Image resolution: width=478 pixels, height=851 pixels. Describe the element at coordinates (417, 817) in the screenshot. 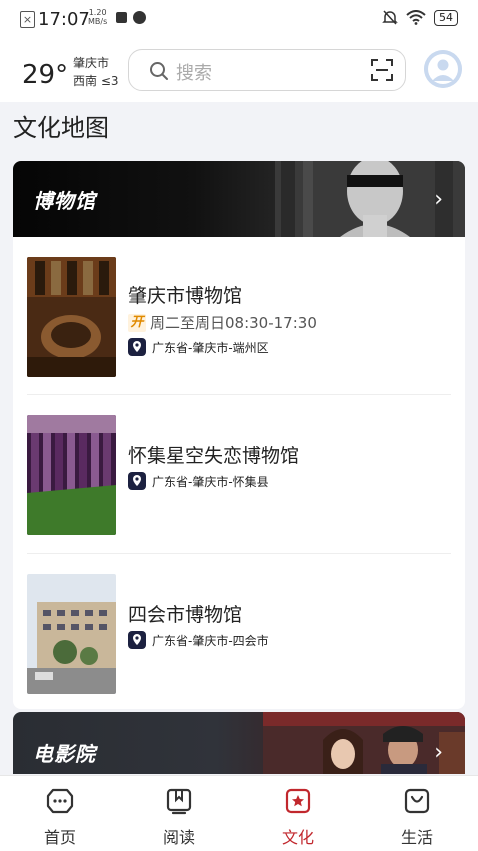

I see `tab-life: 生活` at that location.